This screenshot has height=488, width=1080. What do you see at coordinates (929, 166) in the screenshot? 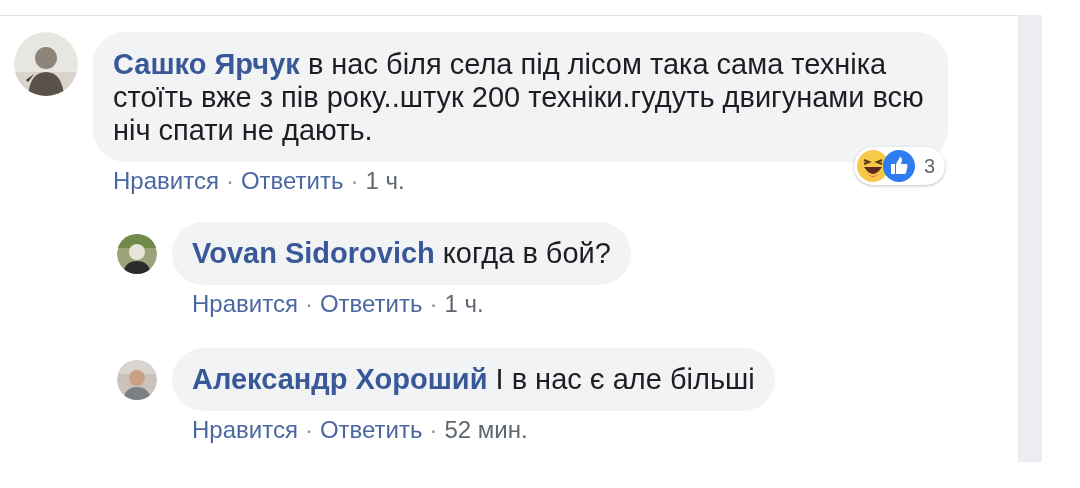
I see `reaction-count: 3` at bounding box center [929, 166].